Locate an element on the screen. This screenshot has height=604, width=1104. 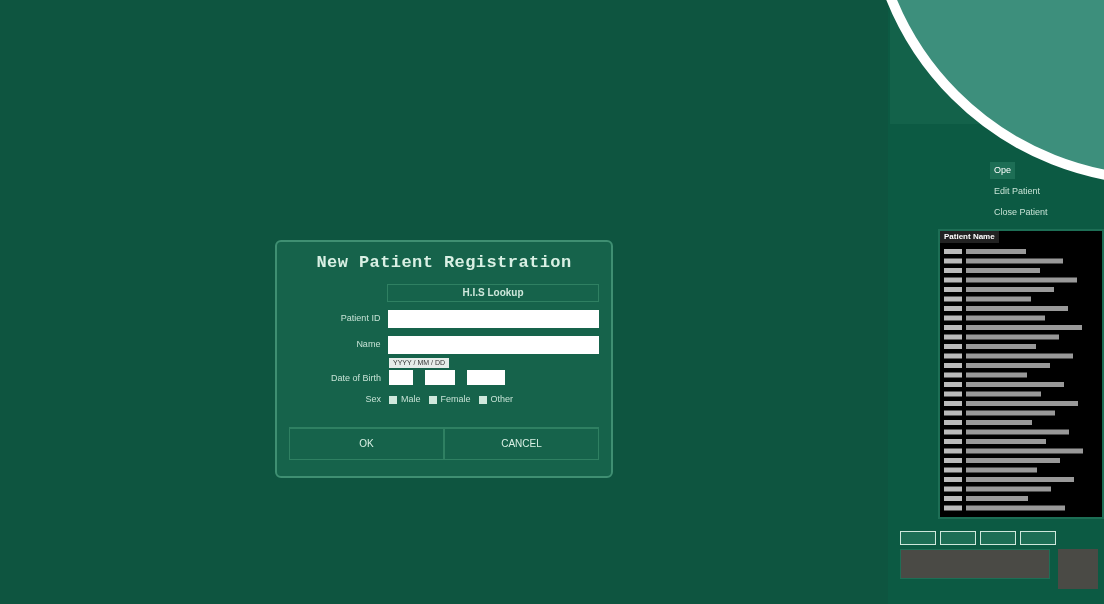
lookup-button: H.I.S Lookup is located at coordinates (493, 292).